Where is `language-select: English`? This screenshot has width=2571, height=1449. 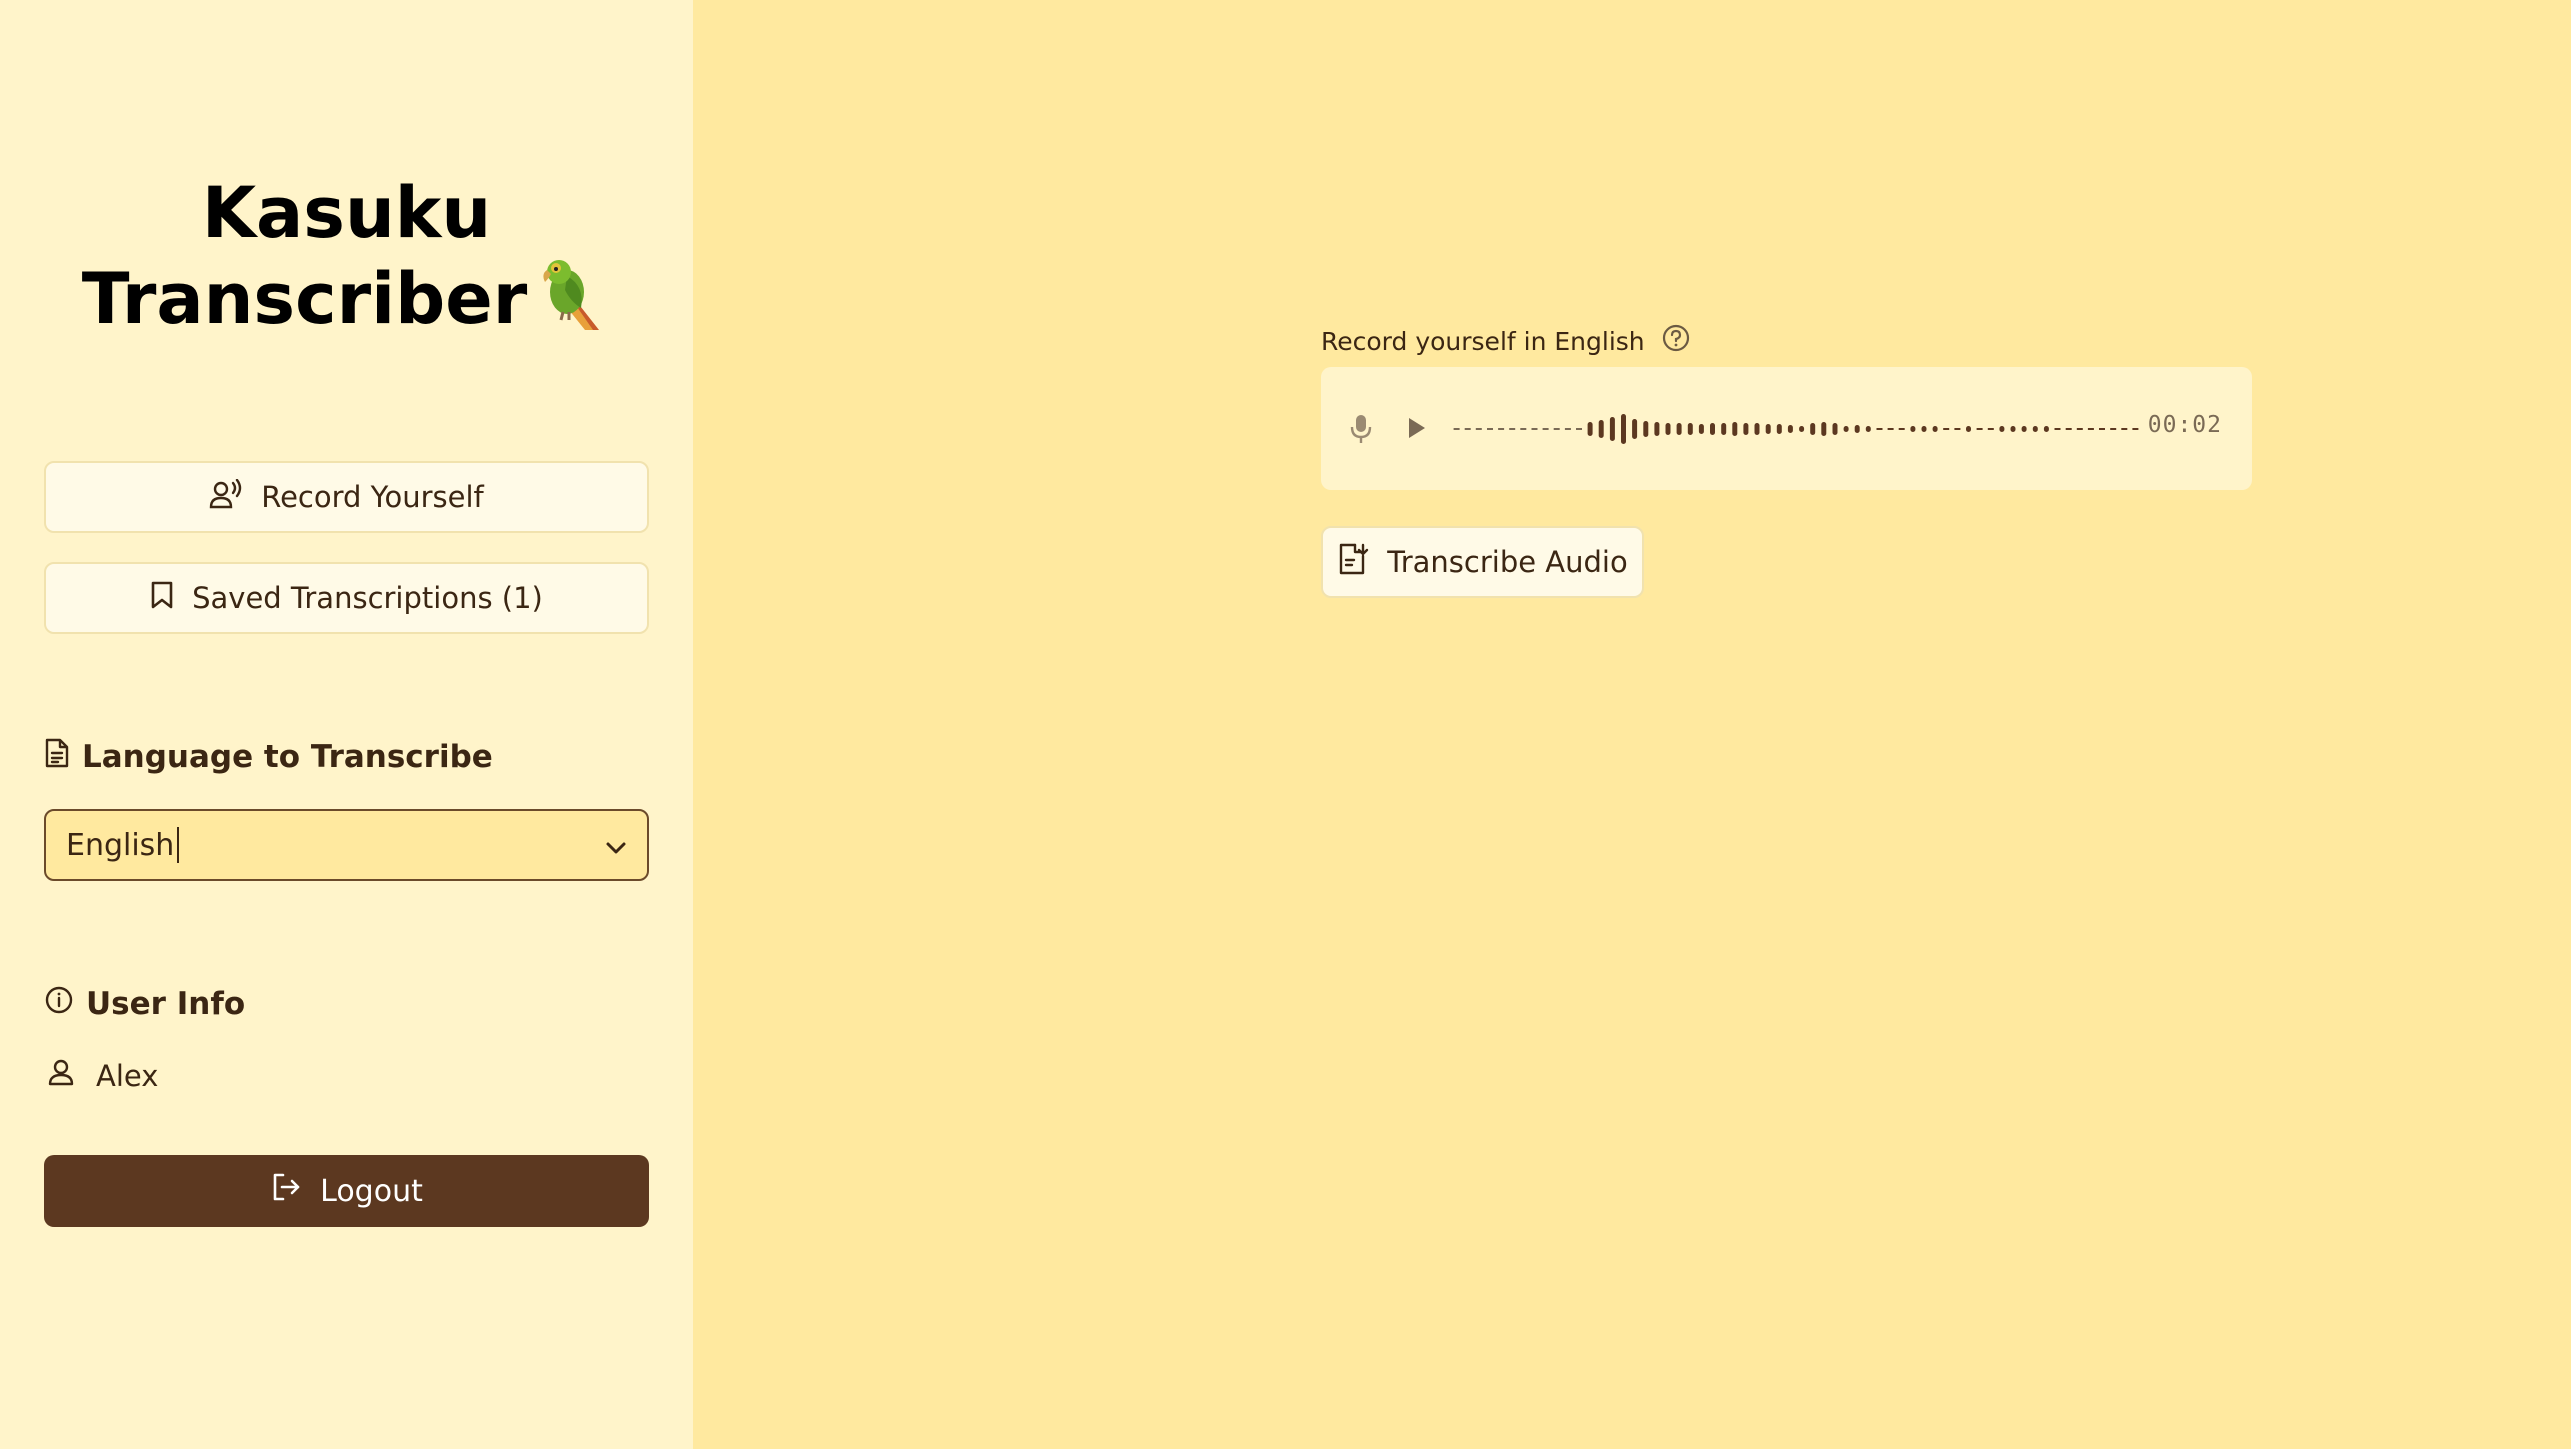
language-select: English is located at coordinates (346, 845).